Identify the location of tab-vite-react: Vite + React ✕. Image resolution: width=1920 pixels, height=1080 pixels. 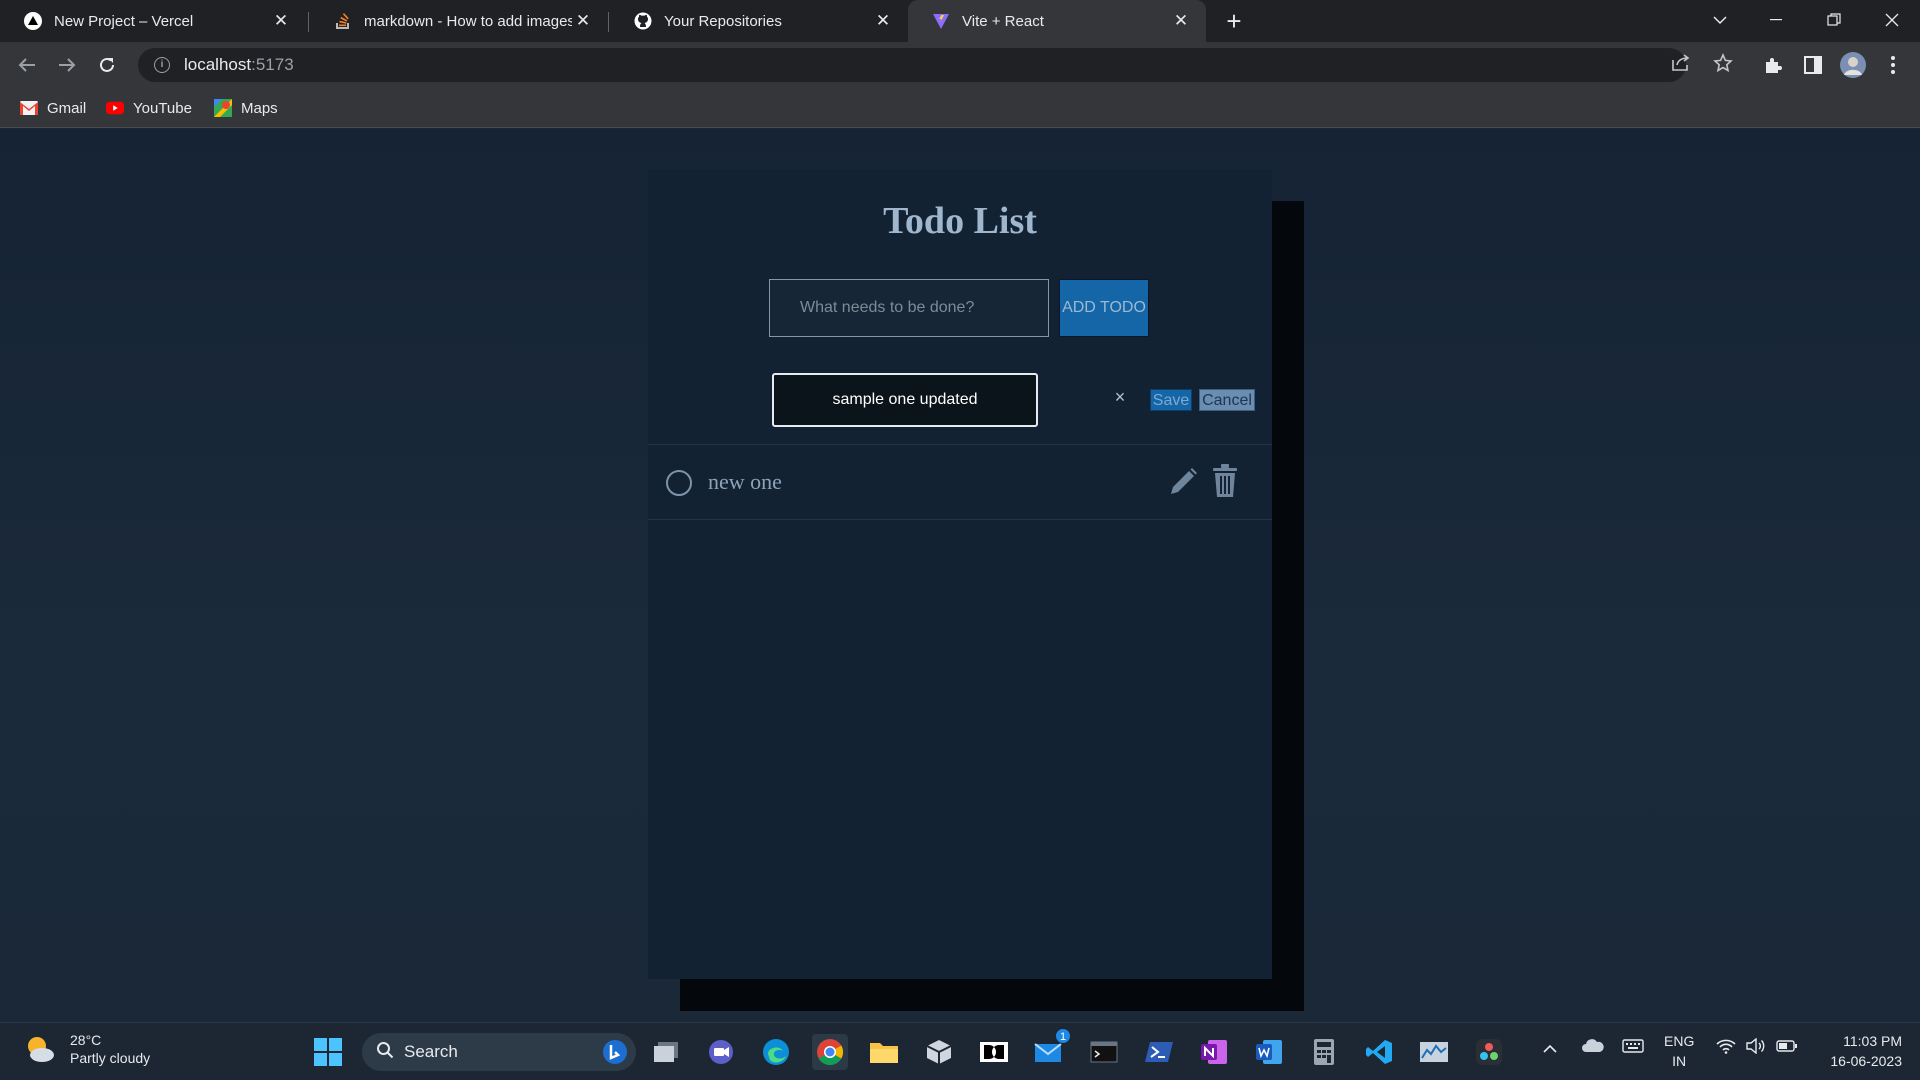
(1057, 21).